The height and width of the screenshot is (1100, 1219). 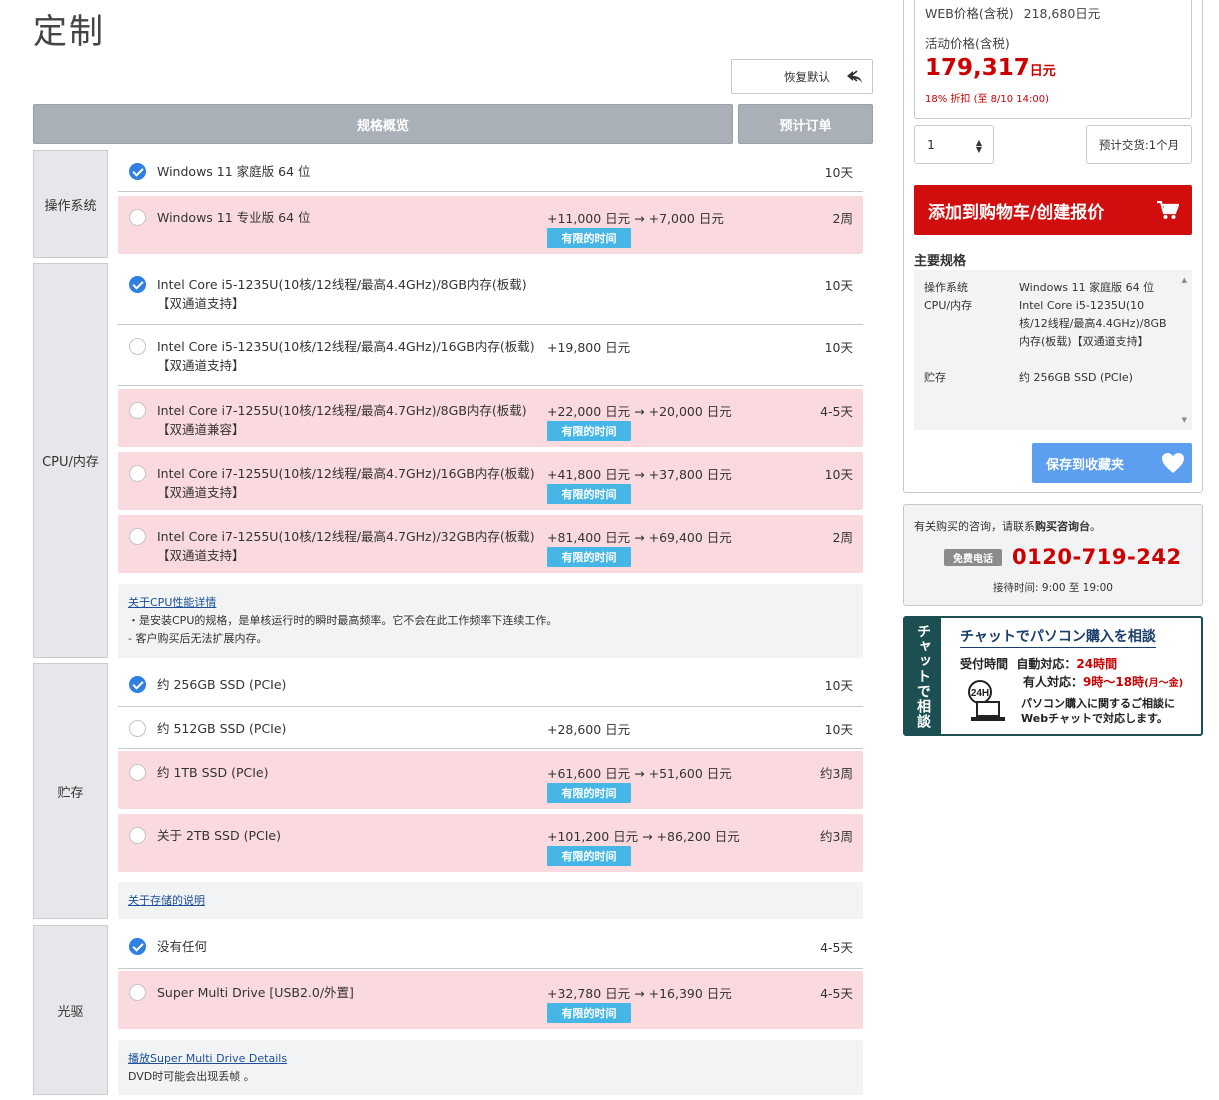 What do you see at coordinates (1094, 718) in the screenshot?
I see `chat-desc-line: Webチャットで対応します。` at bounding box center [1094, 718].